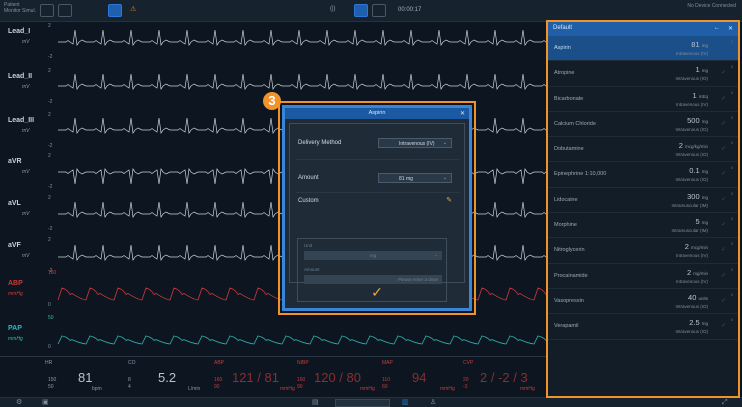 Image resolution: width=742 pixels, height=407 pixels. I want to click on drug-item: Morphine 5 mg Intramuscular (IM) ✓ 0, so click(643, 226).